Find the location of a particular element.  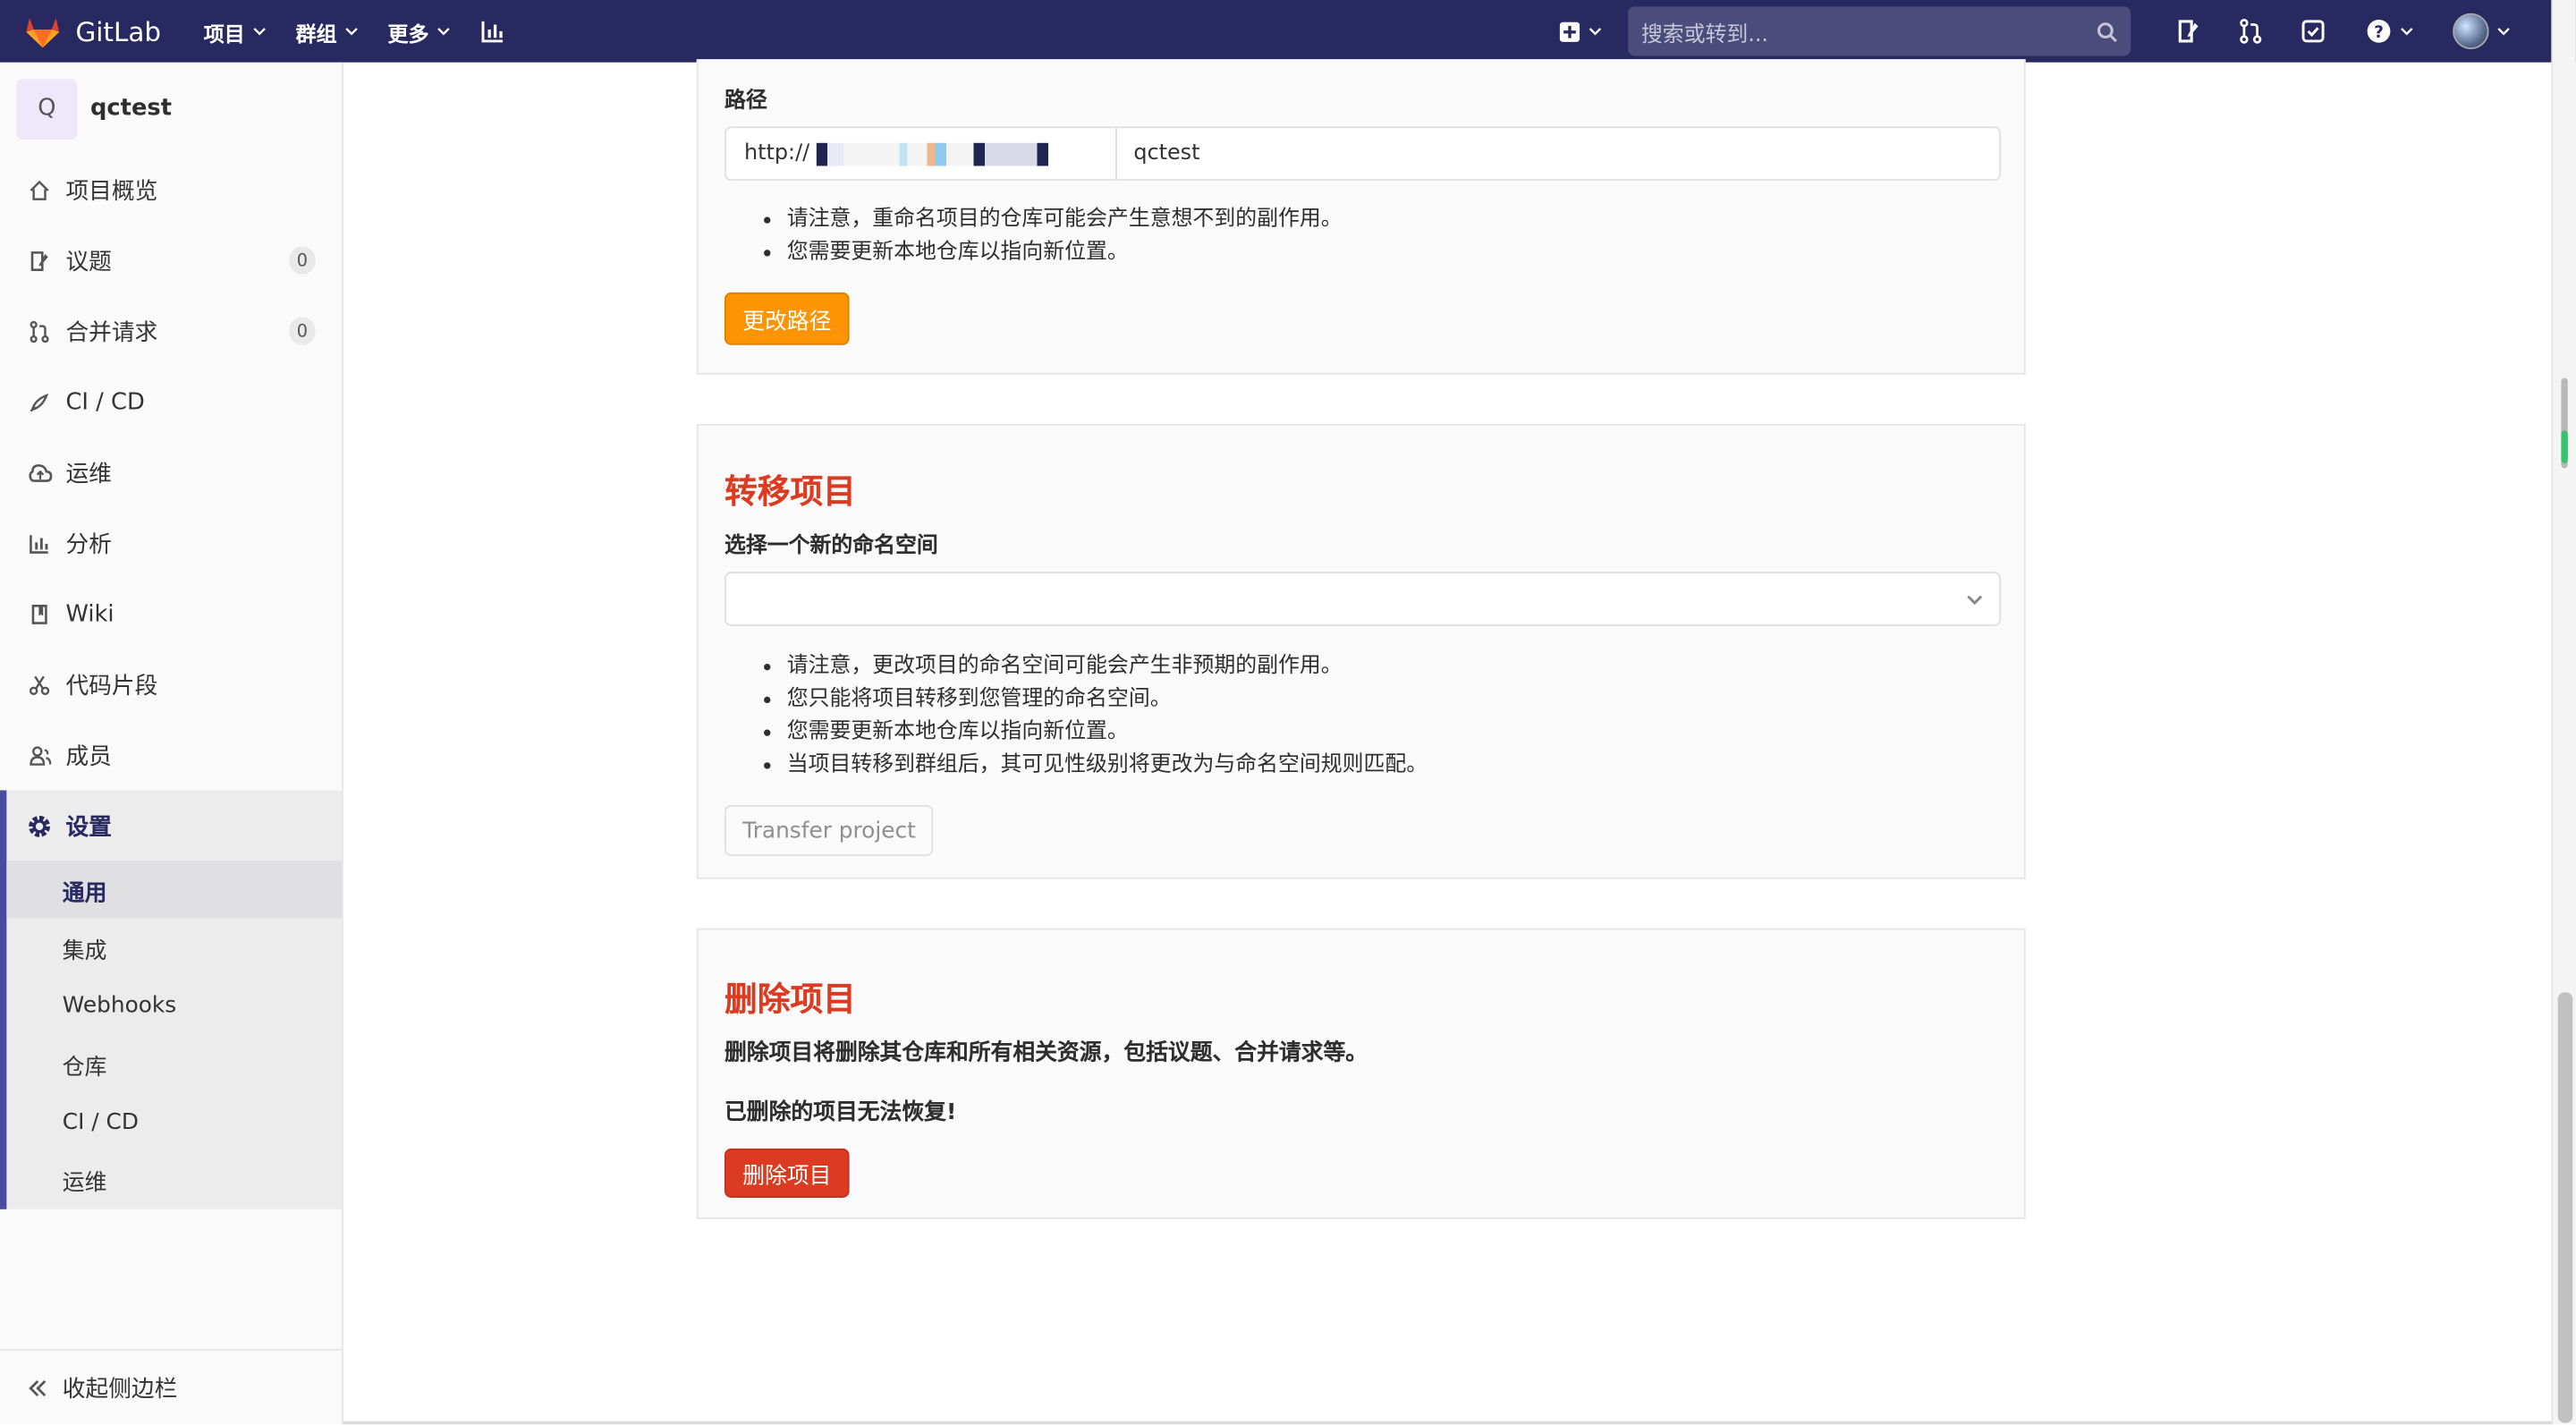

nav-projects-dropdown: 项目 is located at coordinates (235, 31).